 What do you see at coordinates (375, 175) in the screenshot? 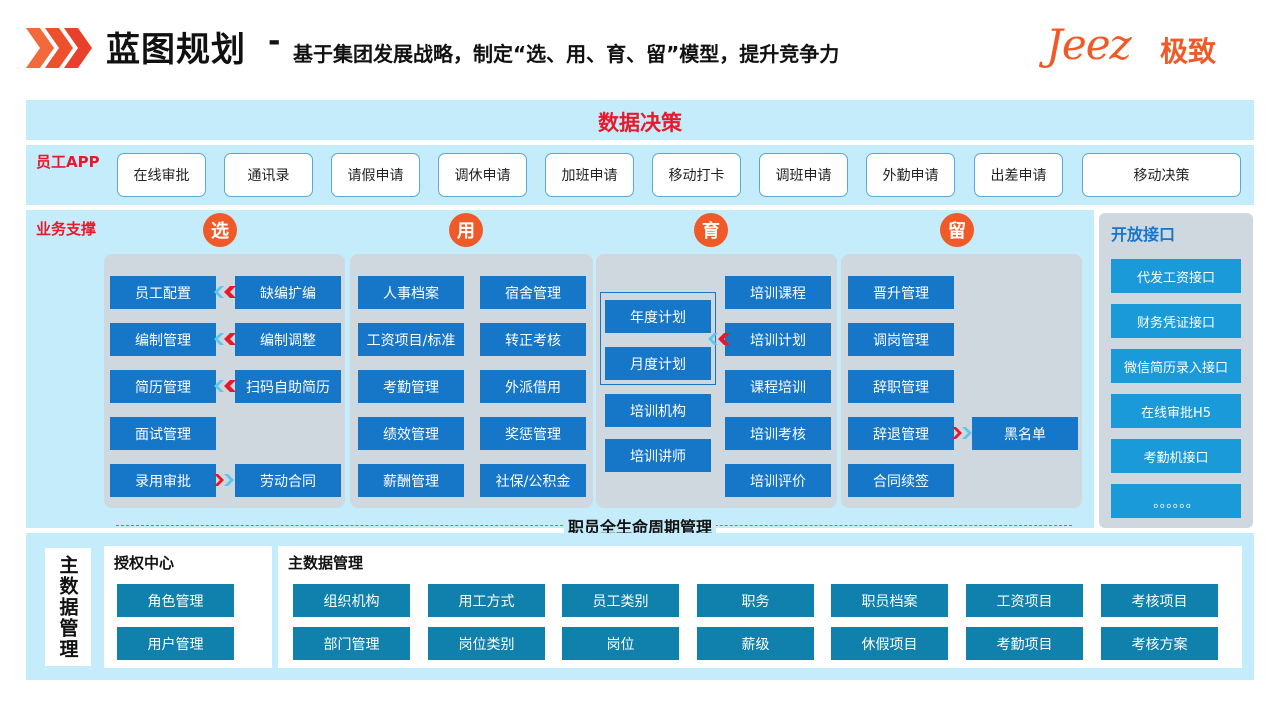
I see `app-item: 请假申请` at bounding box center [375, 175].